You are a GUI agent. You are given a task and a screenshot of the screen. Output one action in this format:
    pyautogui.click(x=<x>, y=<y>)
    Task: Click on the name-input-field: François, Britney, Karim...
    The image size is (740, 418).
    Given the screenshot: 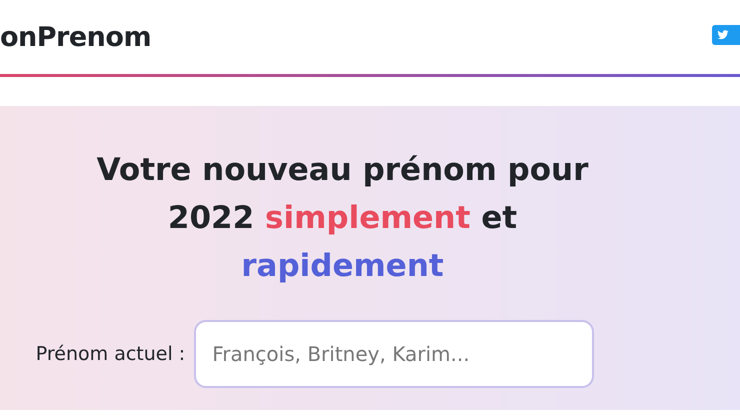 What is the action you would take?
    pyautogui.click(x=394, y=354)
    